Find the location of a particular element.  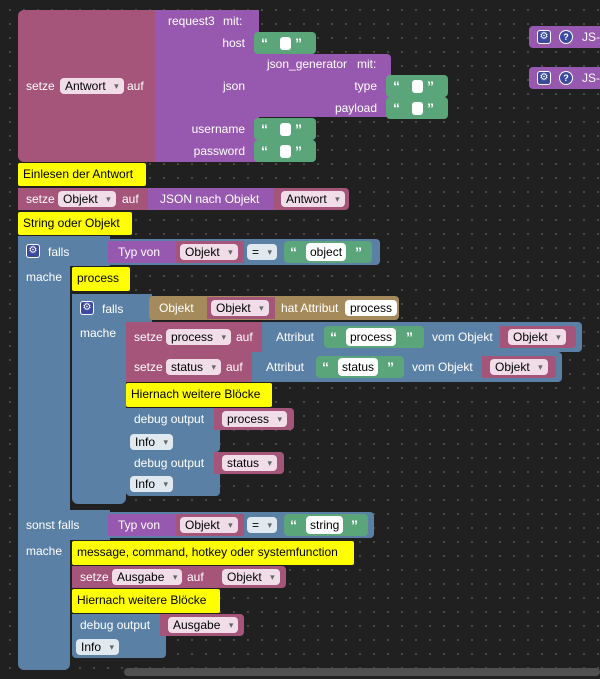

string-value: process is located at coordinates (371, 337).